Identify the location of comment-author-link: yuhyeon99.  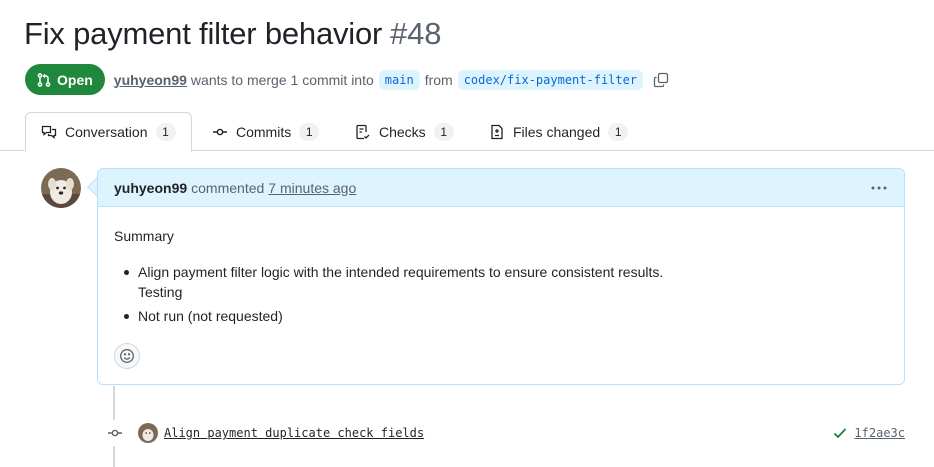
(150, 188).